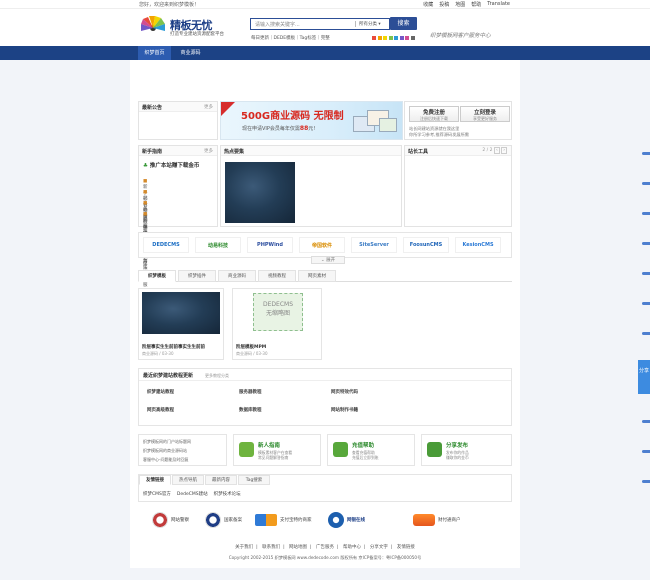  What do you see at coordinates (320, 24) in the screenshot?
I see `search-input: 请输入搜索关键字... 所有分类 ▾` at bounding box center [320, 24].